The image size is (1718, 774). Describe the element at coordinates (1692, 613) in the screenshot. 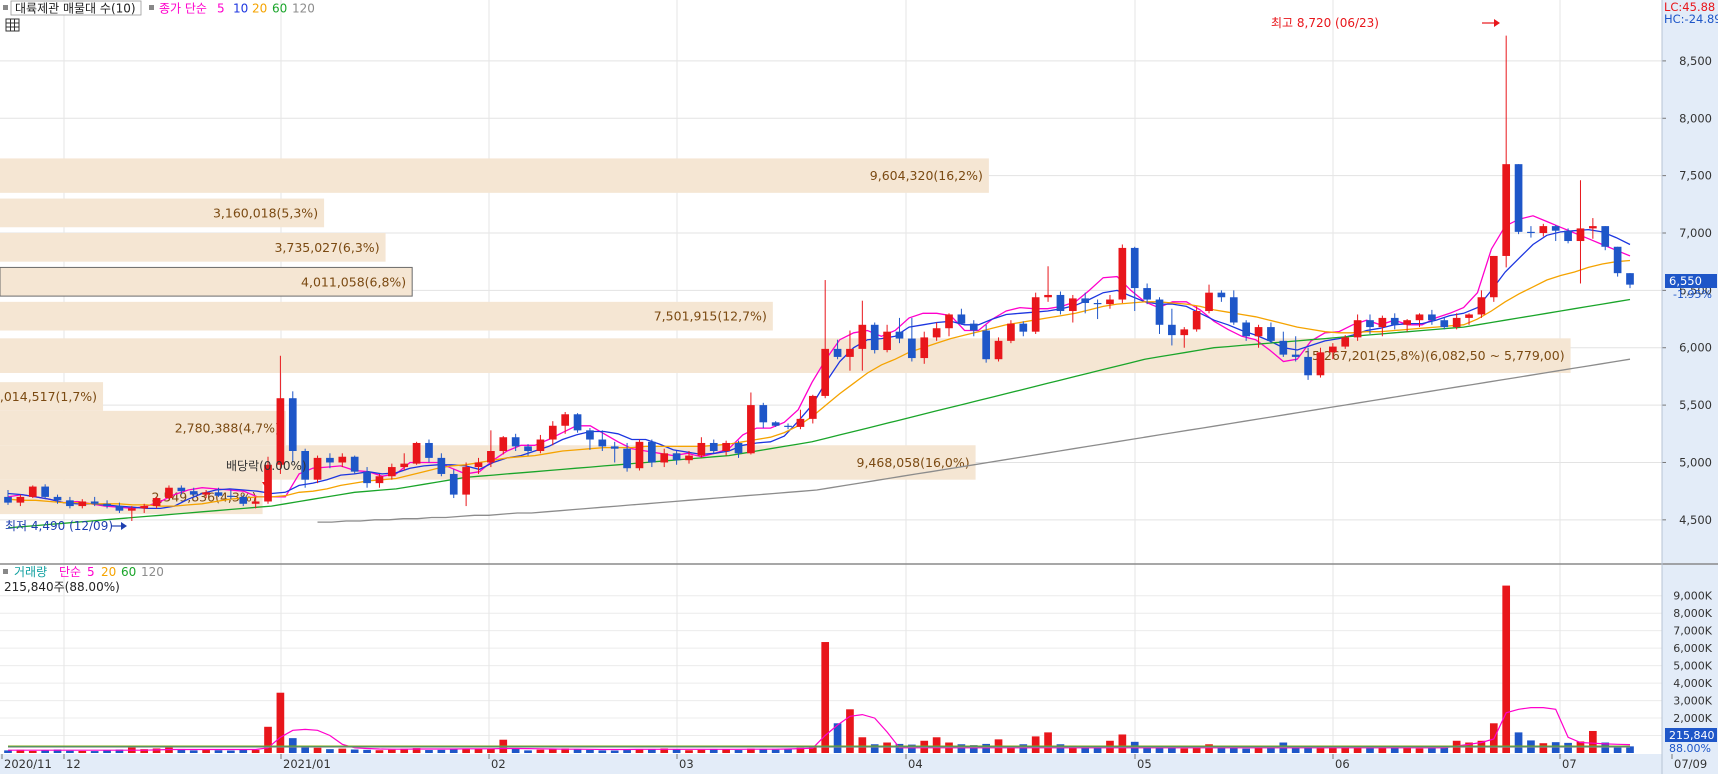

I see `volume-tick-label: 8,000K` at that location.